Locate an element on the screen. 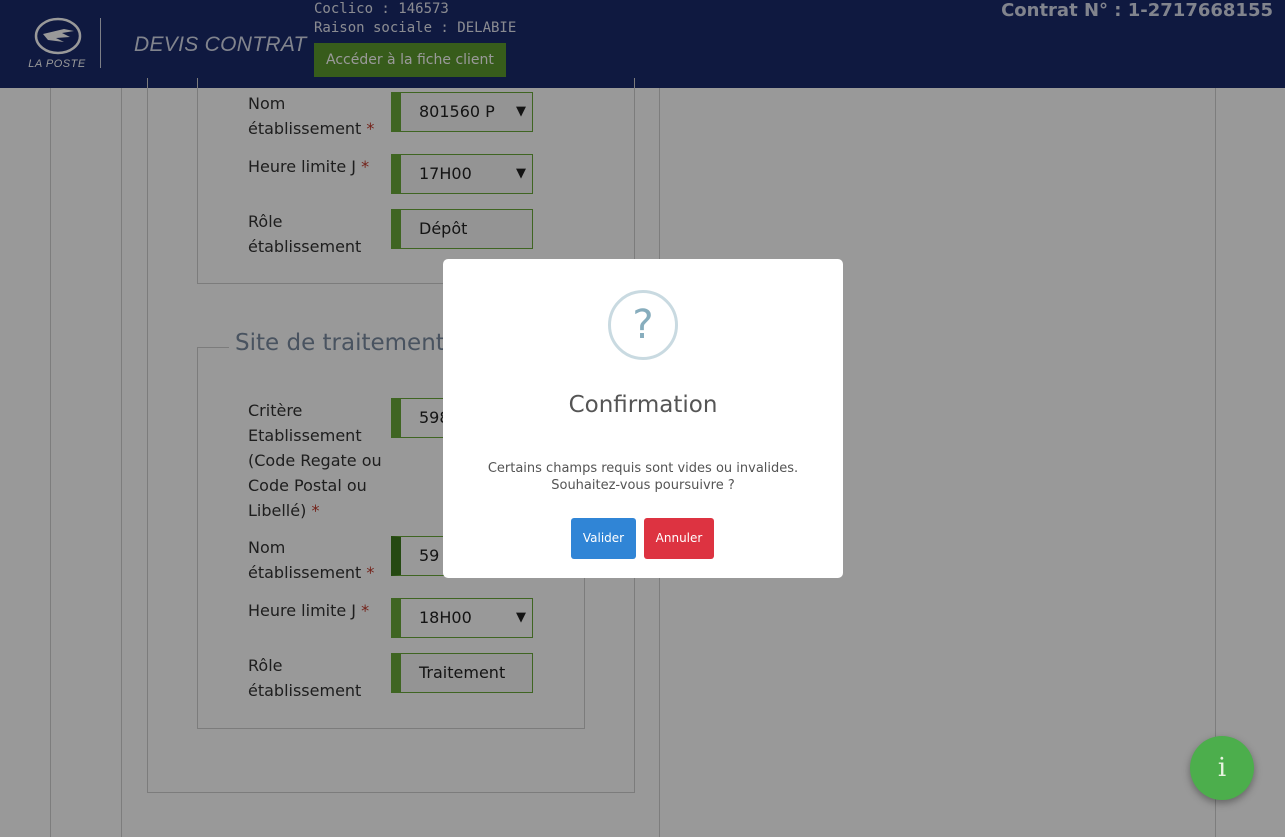  info-icon: i is located at coordinates (1222, 768).